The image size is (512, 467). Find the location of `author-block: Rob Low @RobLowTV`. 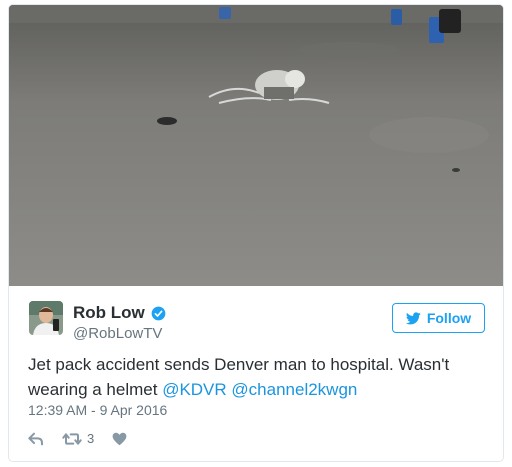

author-block: Rob Low @RobLowTV is located at coordinates (119, 322).